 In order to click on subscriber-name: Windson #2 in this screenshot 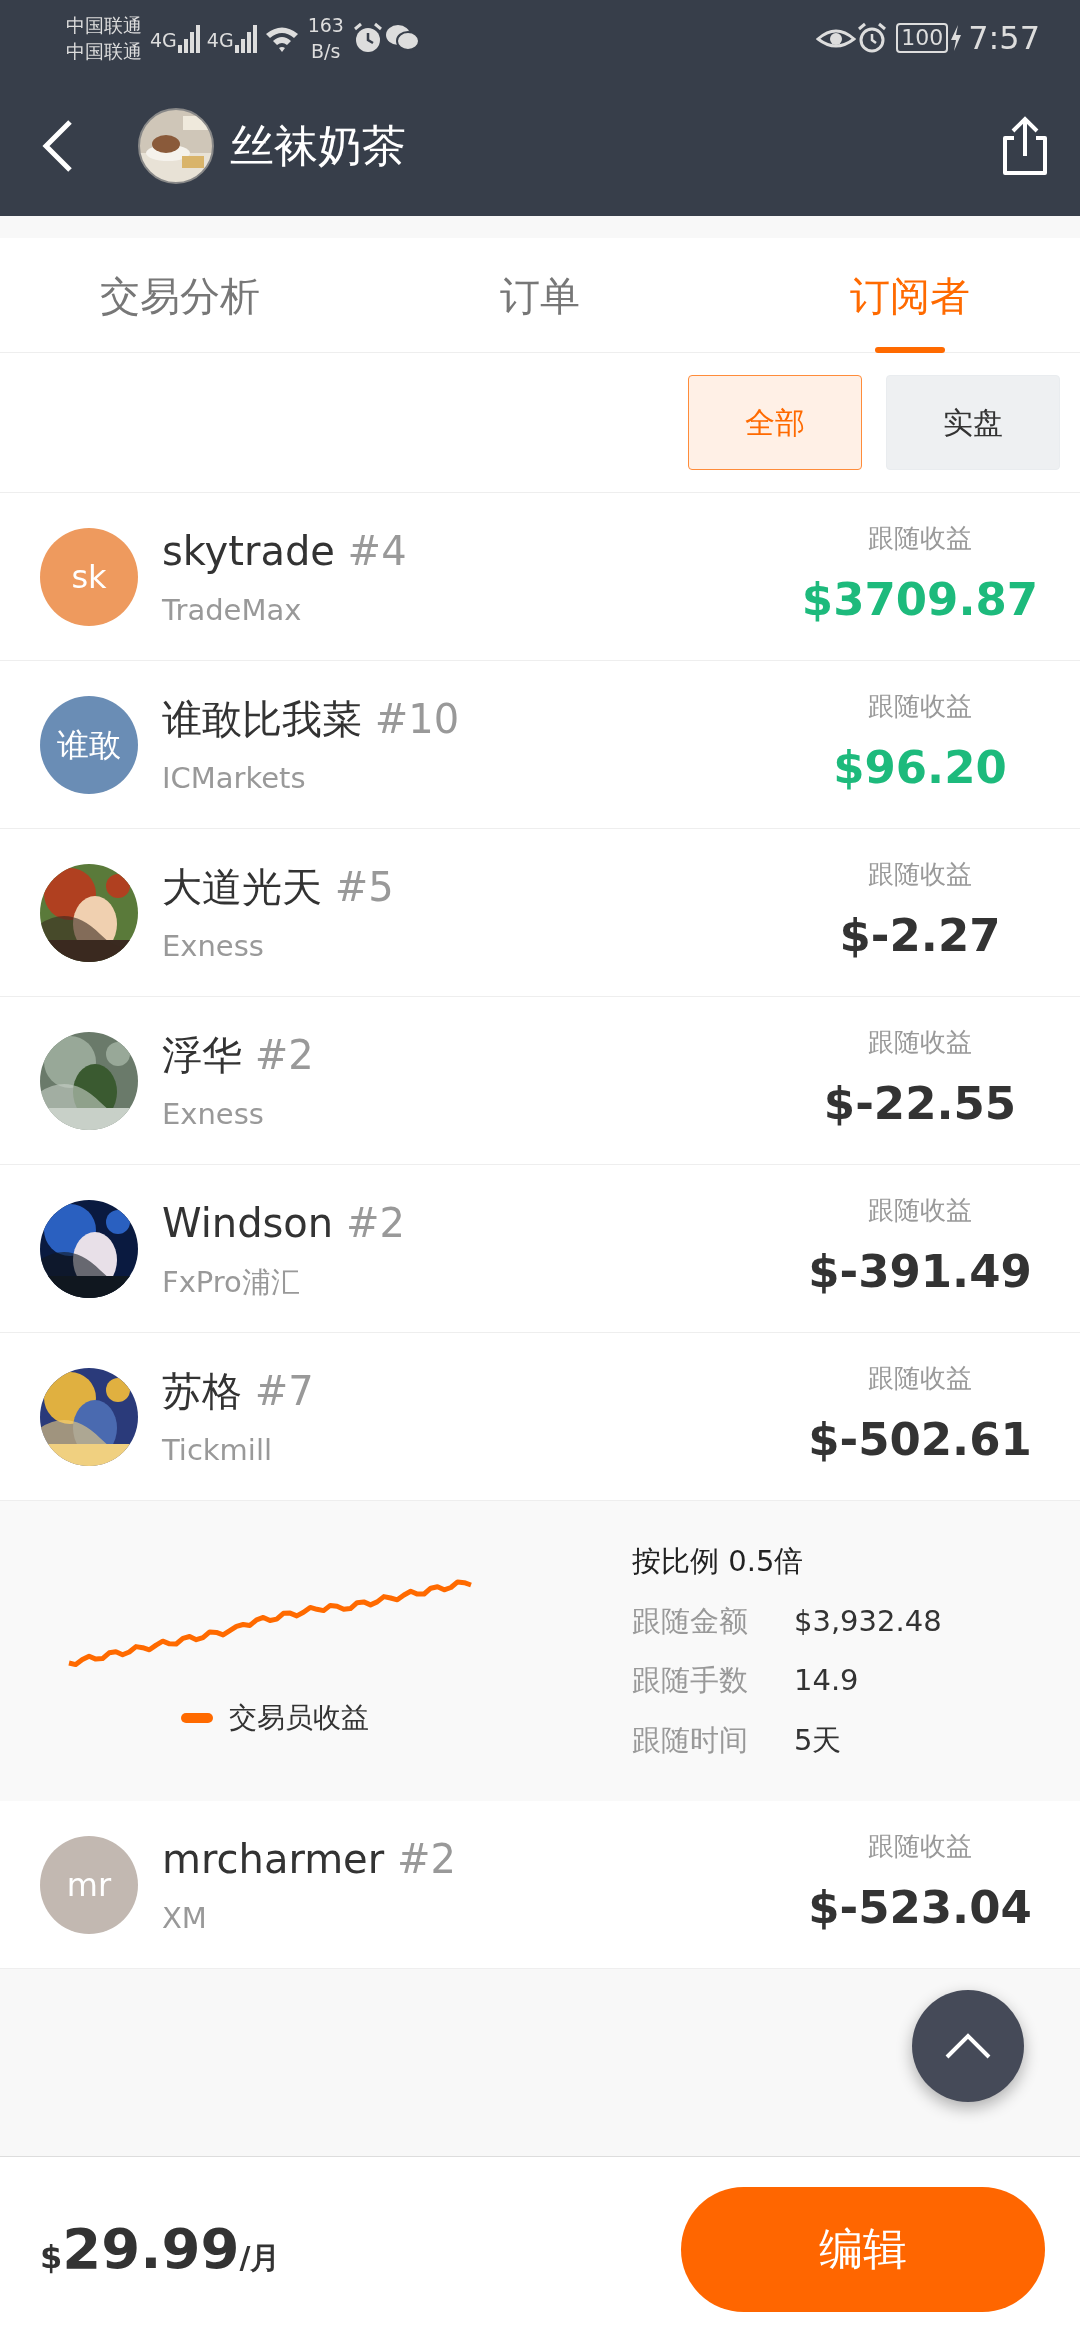, I will do `click(284, 1223)`.